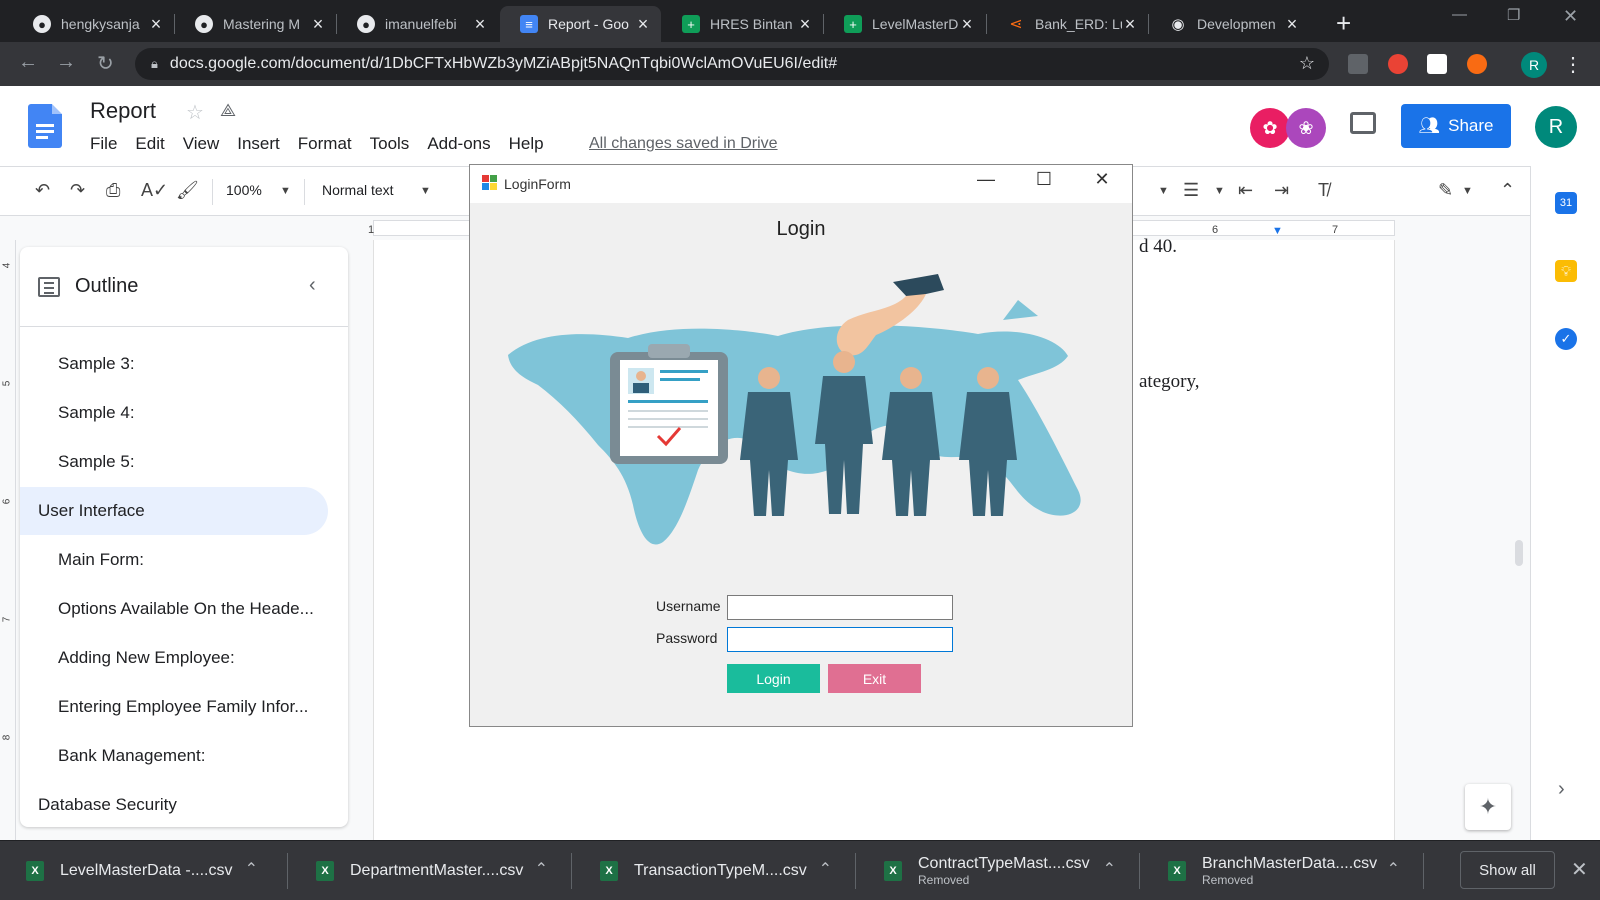 This screenshot has height=900, width=1600. Describe the element at coordinates (45, 126) in the screenshot. I see `docs-logo-icon` at that location.